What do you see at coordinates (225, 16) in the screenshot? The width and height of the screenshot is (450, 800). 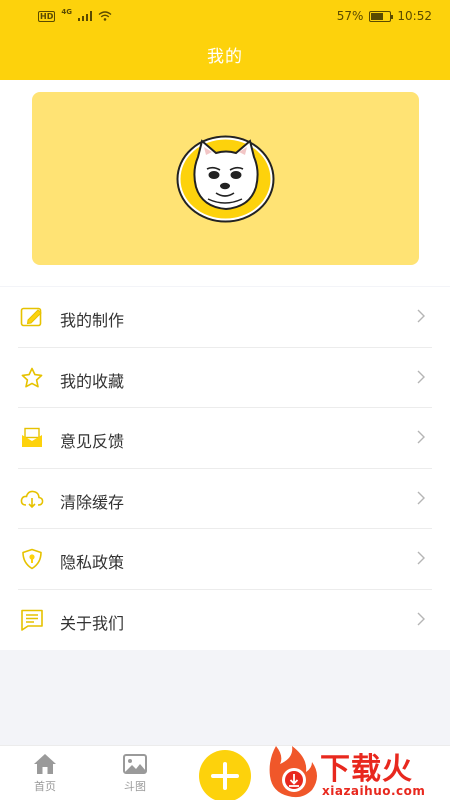 I see `status-bar: HD 4G 57% 10:52` at bounding box center [225, 16].